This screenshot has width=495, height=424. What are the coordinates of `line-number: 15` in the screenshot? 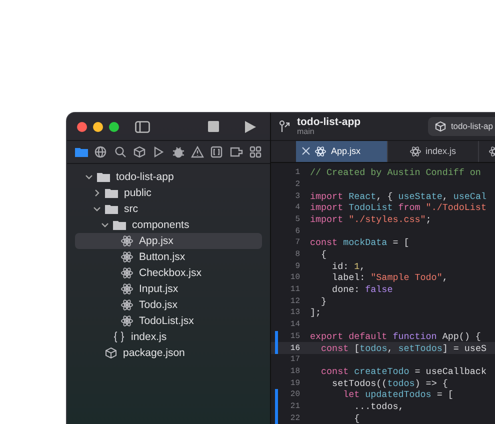 It's located at (294, 336).